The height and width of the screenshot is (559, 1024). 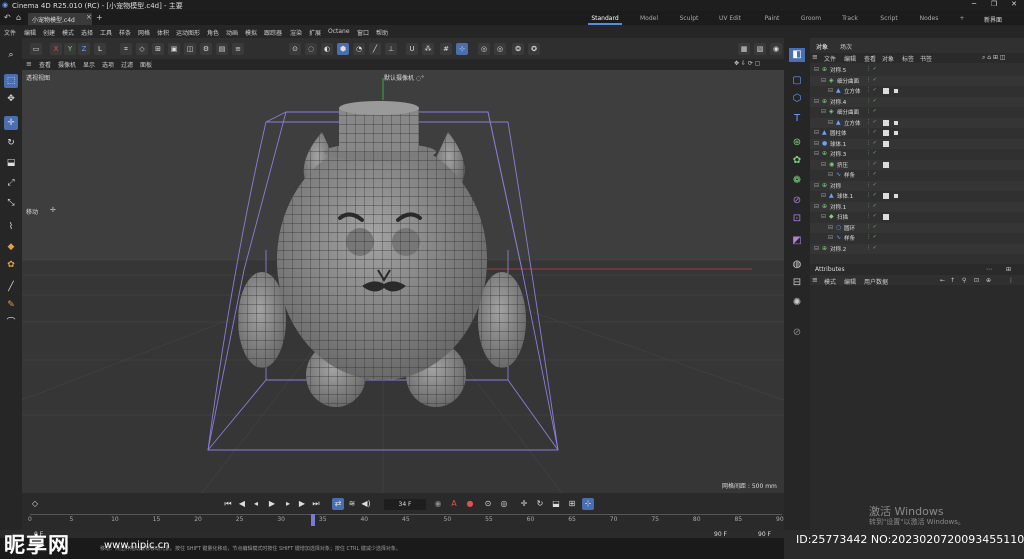 I want to click on menu-extensions: 扩展, so click(x=315, y=32).